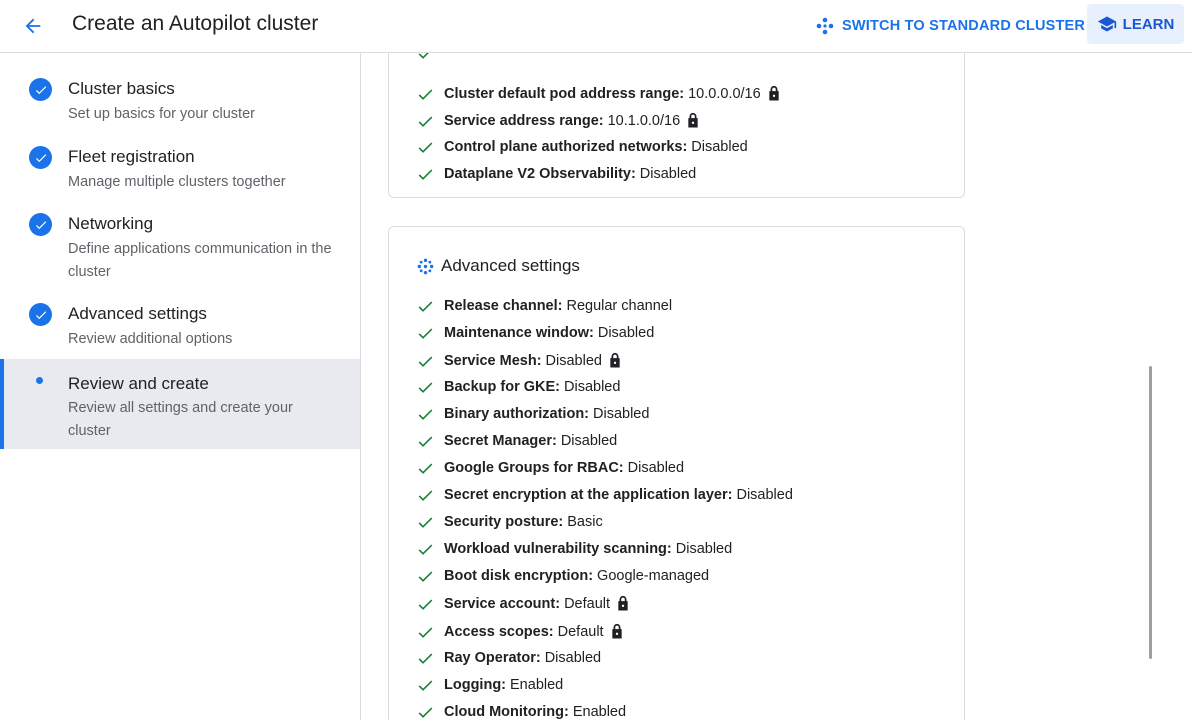 This screenshot has height=720, width=1192. I want to click on row-value: Enabled, so click(599, 712).